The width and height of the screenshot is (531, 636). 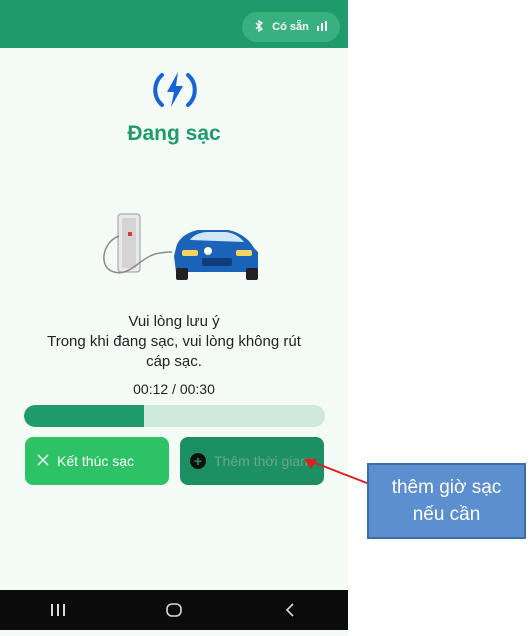 What do you see at coordinates (174, 133) in the screenshot?
I see `page-title: Đang sạc` at bounding box center [174, 133].